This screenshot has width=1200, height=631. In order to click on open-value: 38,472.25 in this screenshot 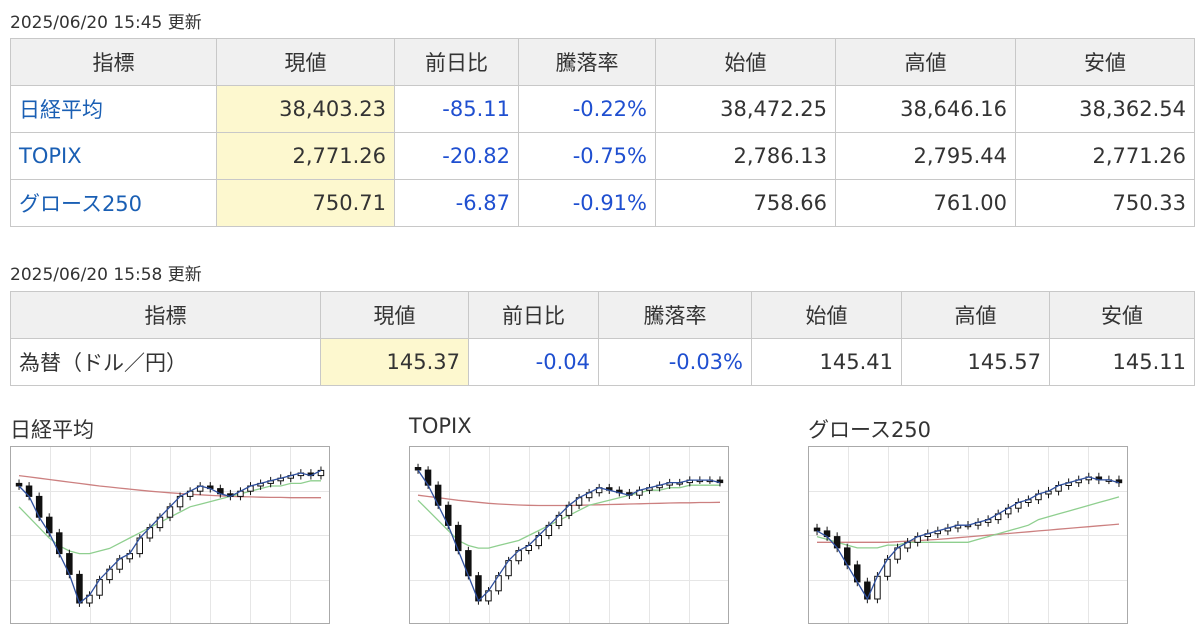, I will do `click(745, 109)`.